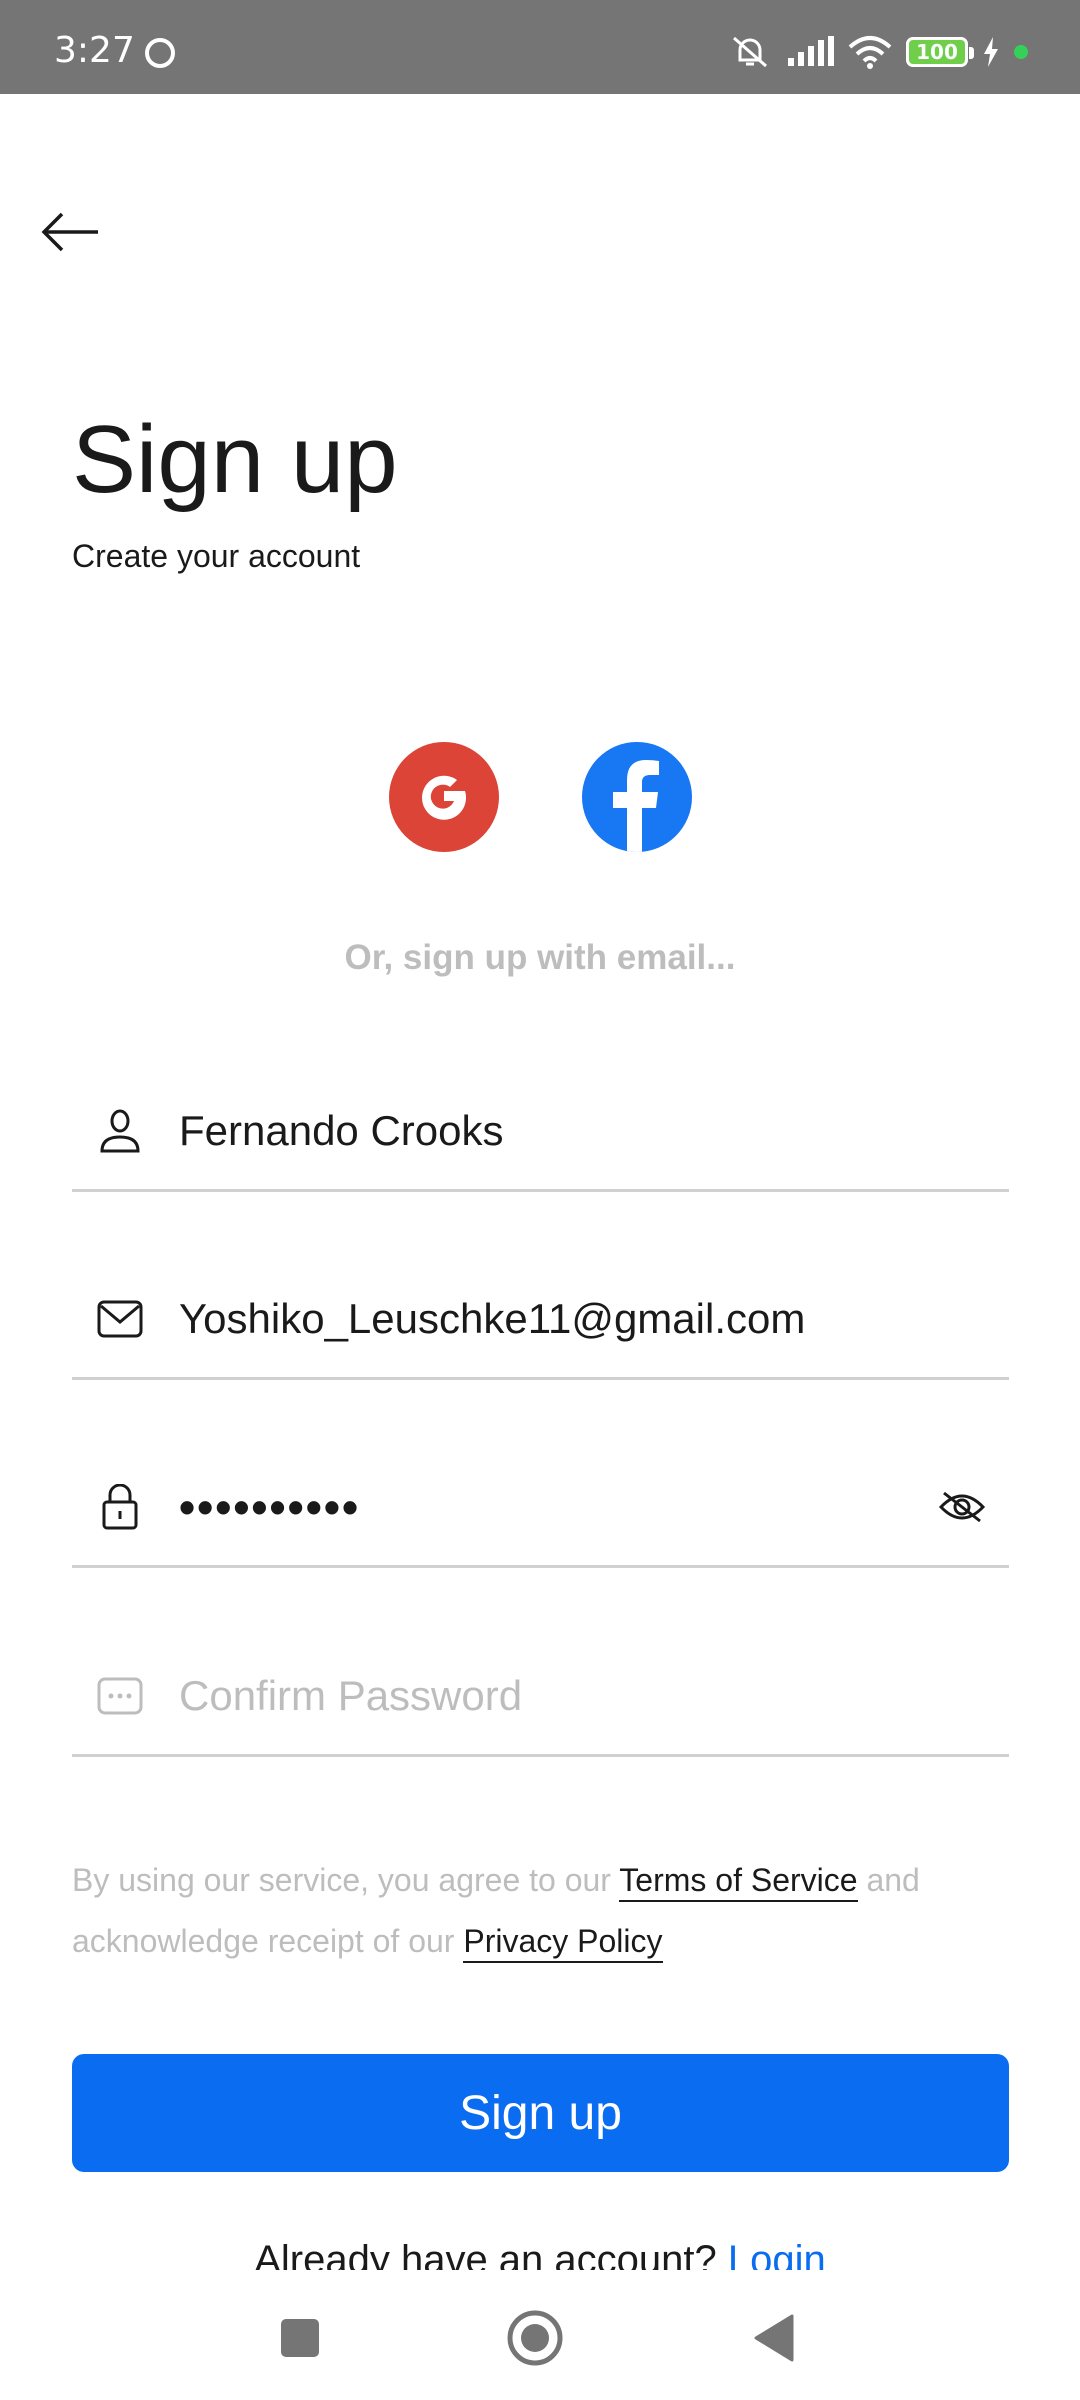 This screenshot has width=1080, height=2400. What do you see at coordinates (350, 1696) in the screenshot?
I see `confirm-password-input: Confirm Password` at bounding box center [350, 1696].